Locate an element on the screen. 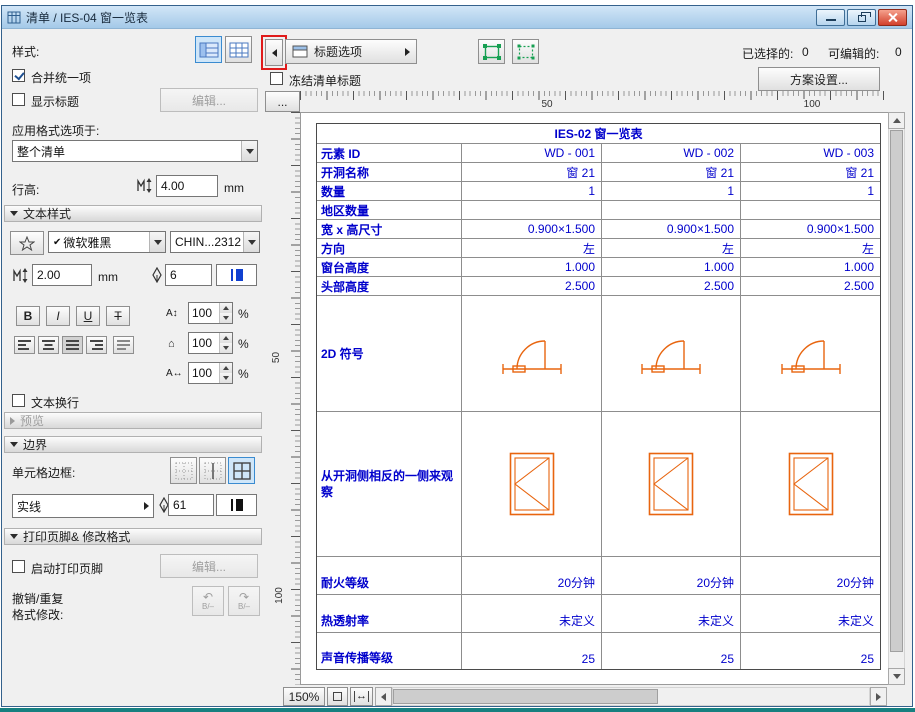 This screenshot has width=915, height=712. select-region-button is located at coordinates (491, 51).